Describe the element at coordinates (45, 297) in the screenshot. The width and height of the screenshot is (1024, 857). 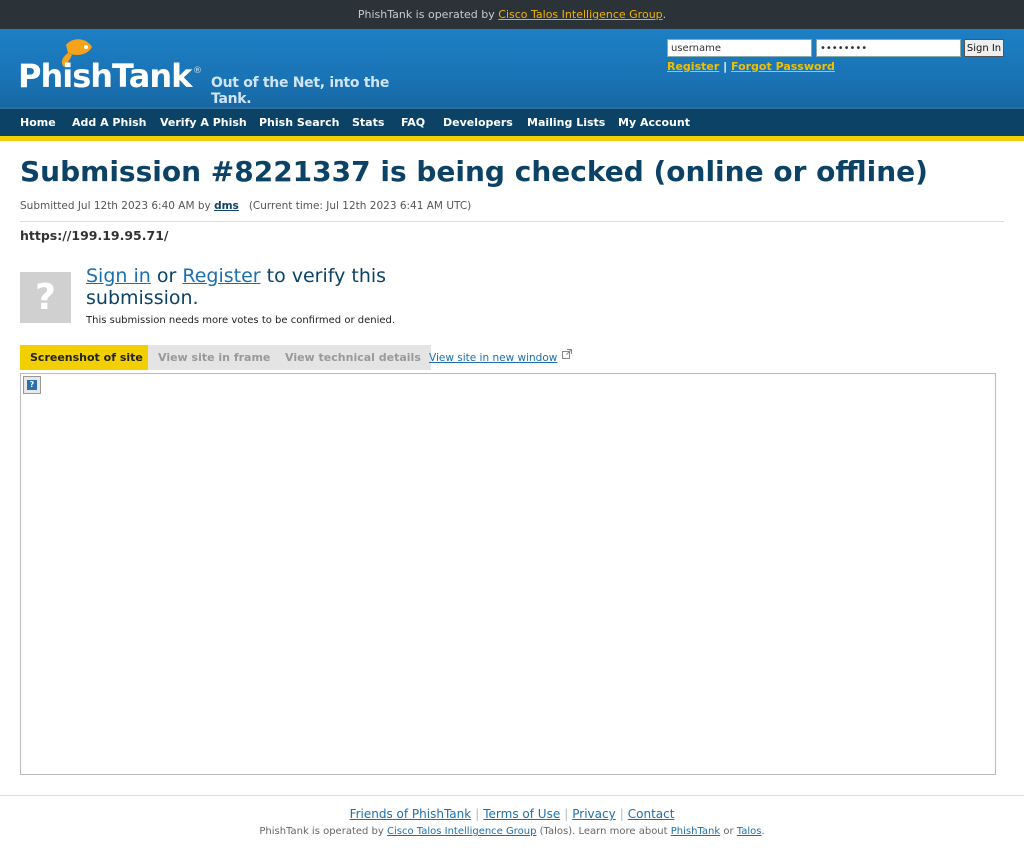
I see `unknown-status-icon: ?` at that location.